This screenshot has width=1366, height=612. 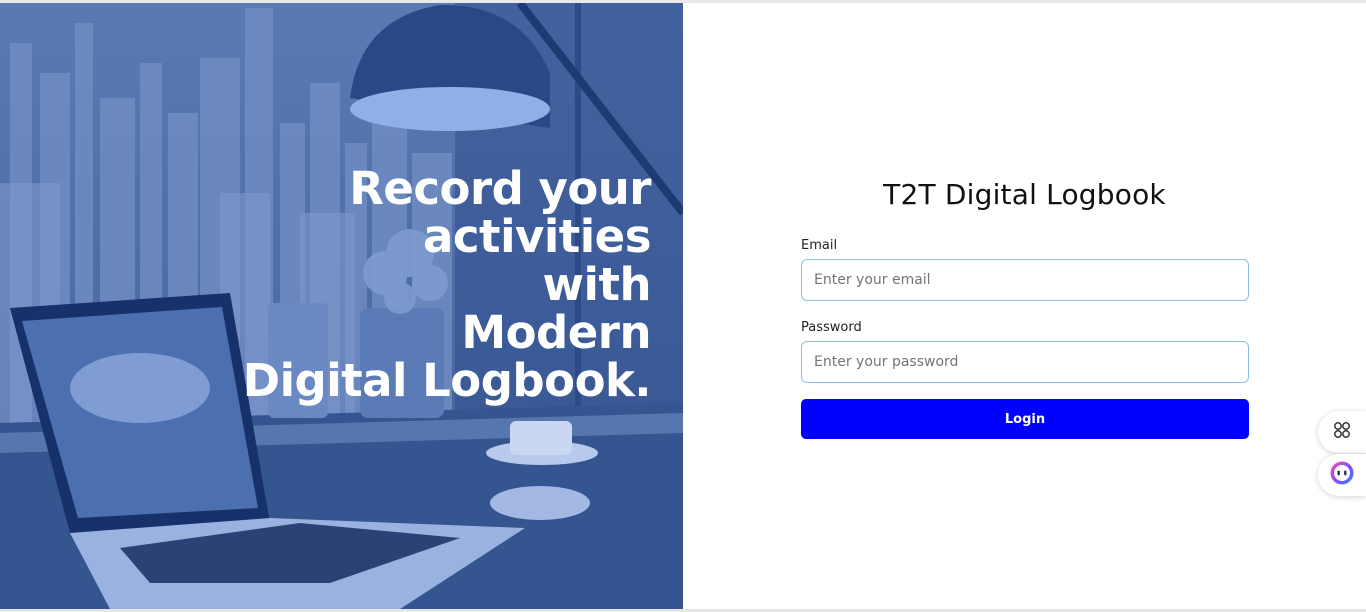 What do you see at coordinates (537, 236) in the screenshot?
I see `hero-headline-line: activities` at bounding box center [537, 236].